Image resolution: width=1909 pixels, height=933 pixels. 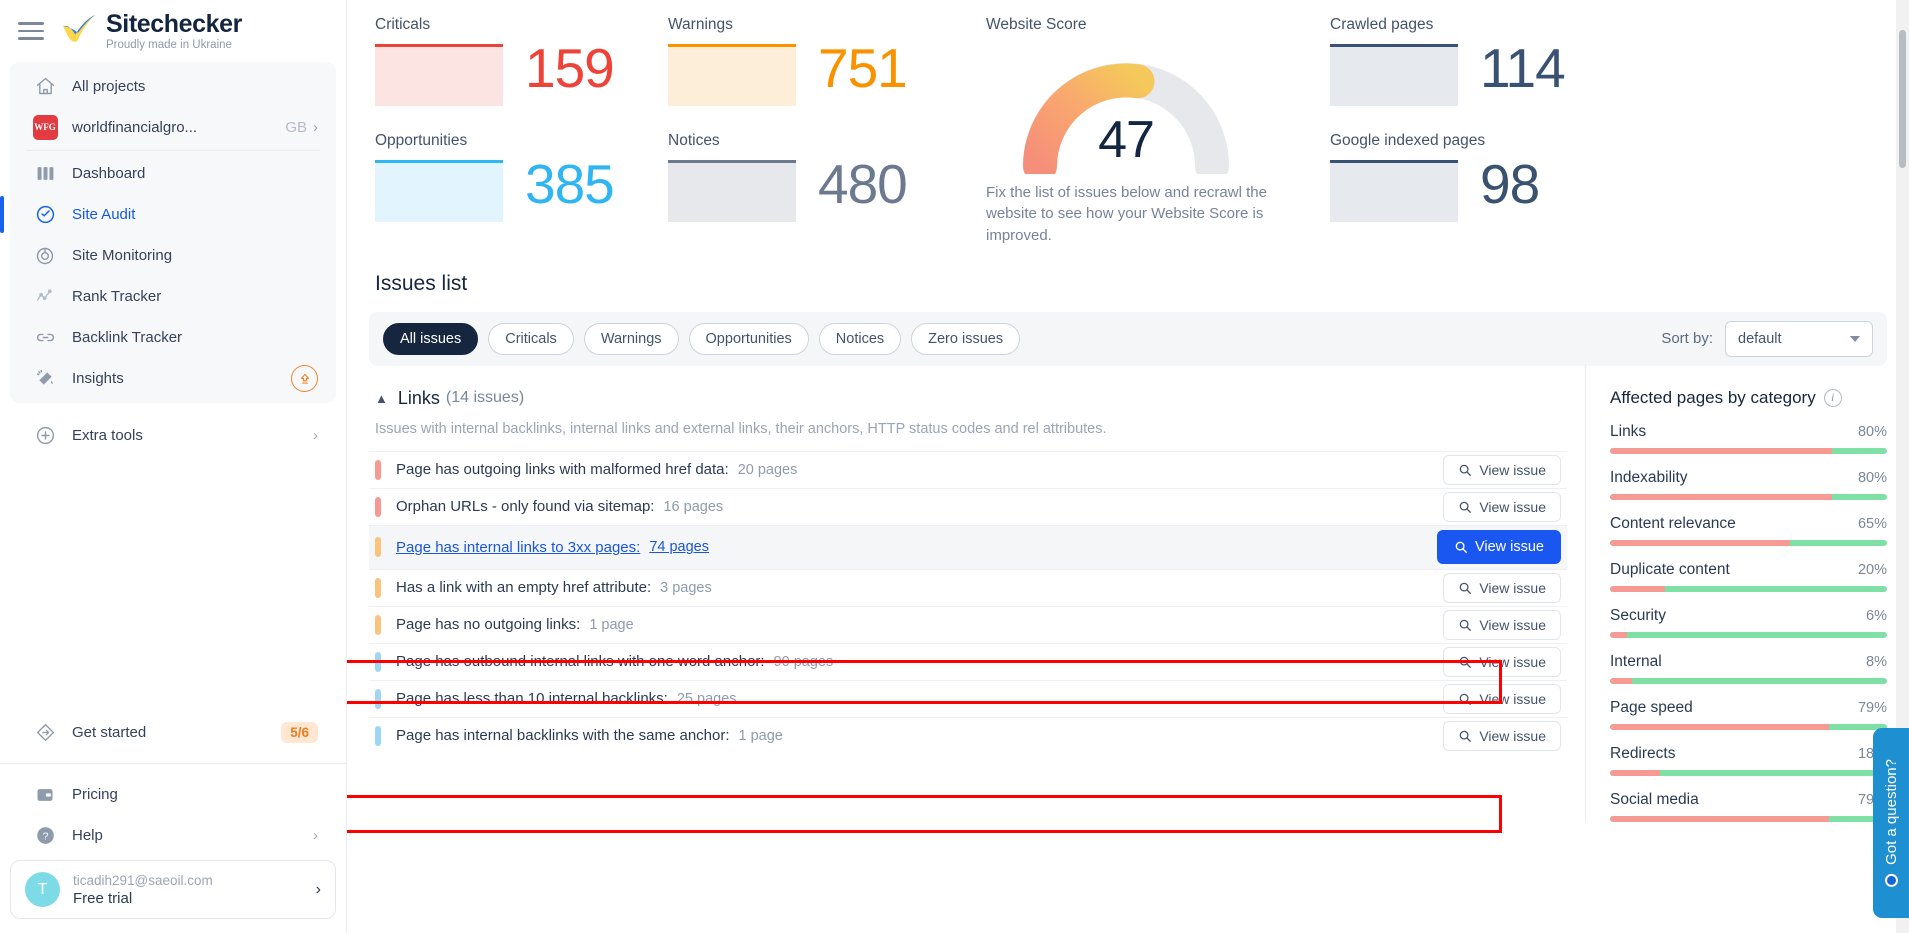 I want to click on metric-title: Warnings, so click(x=700, y=24).